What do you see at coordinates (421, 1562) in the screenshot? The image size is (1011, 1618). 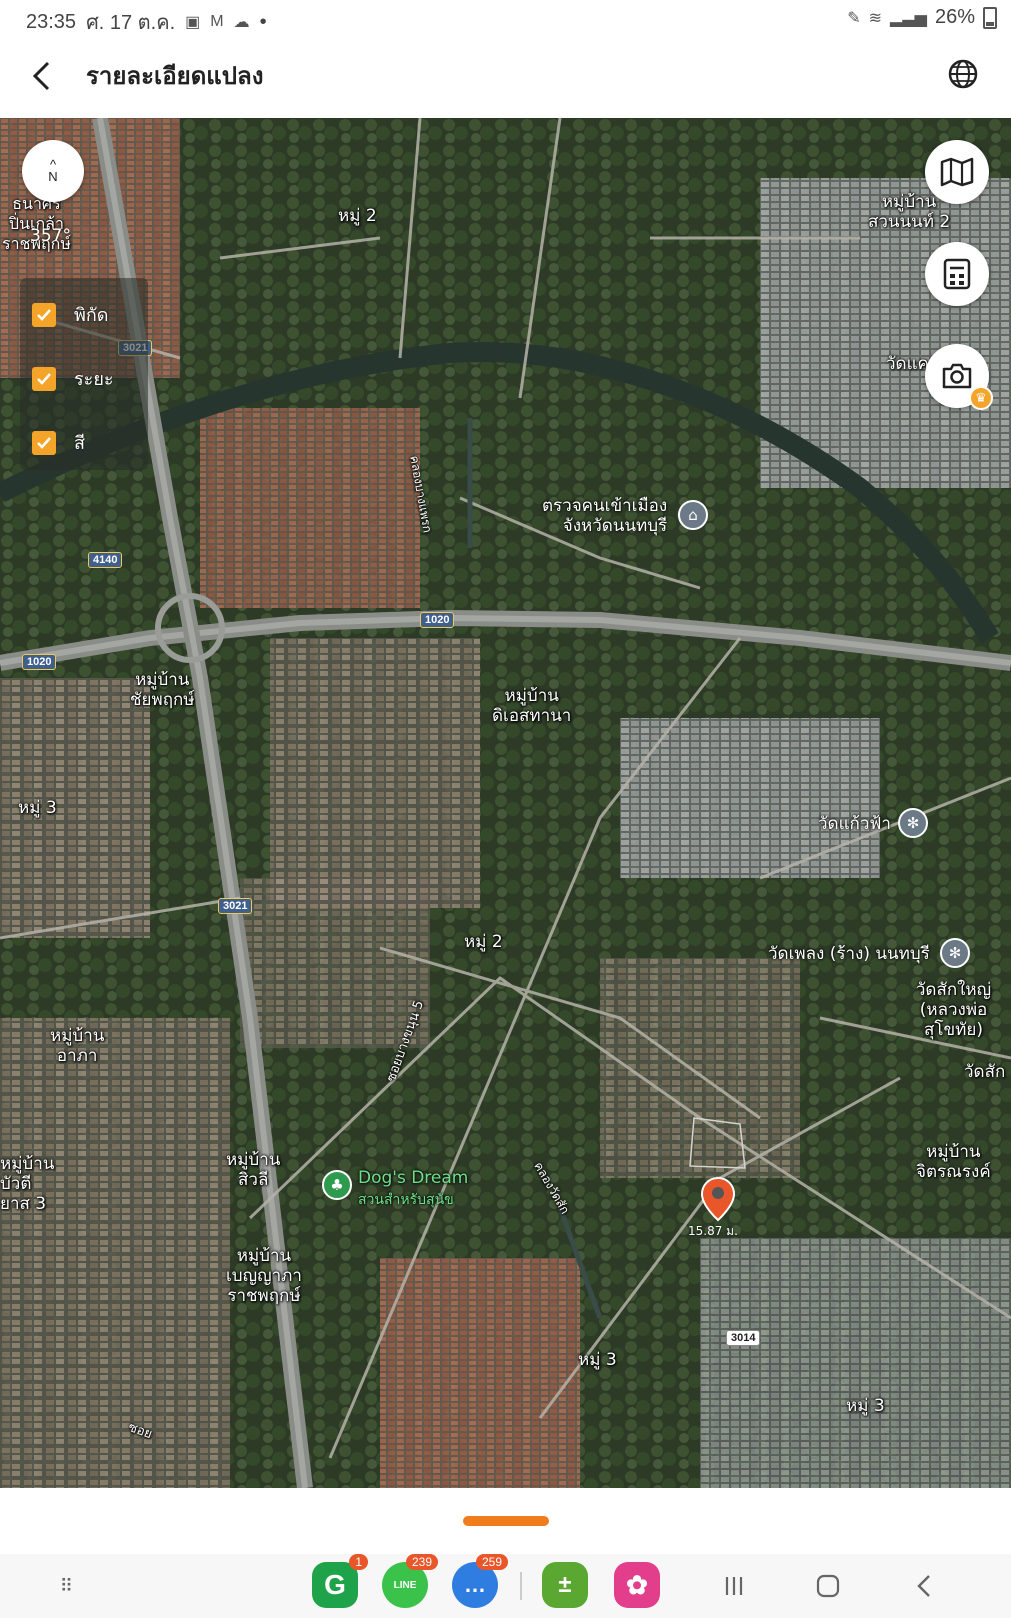 I see `notification-badge: 239` at bounding box center [421, 1562].